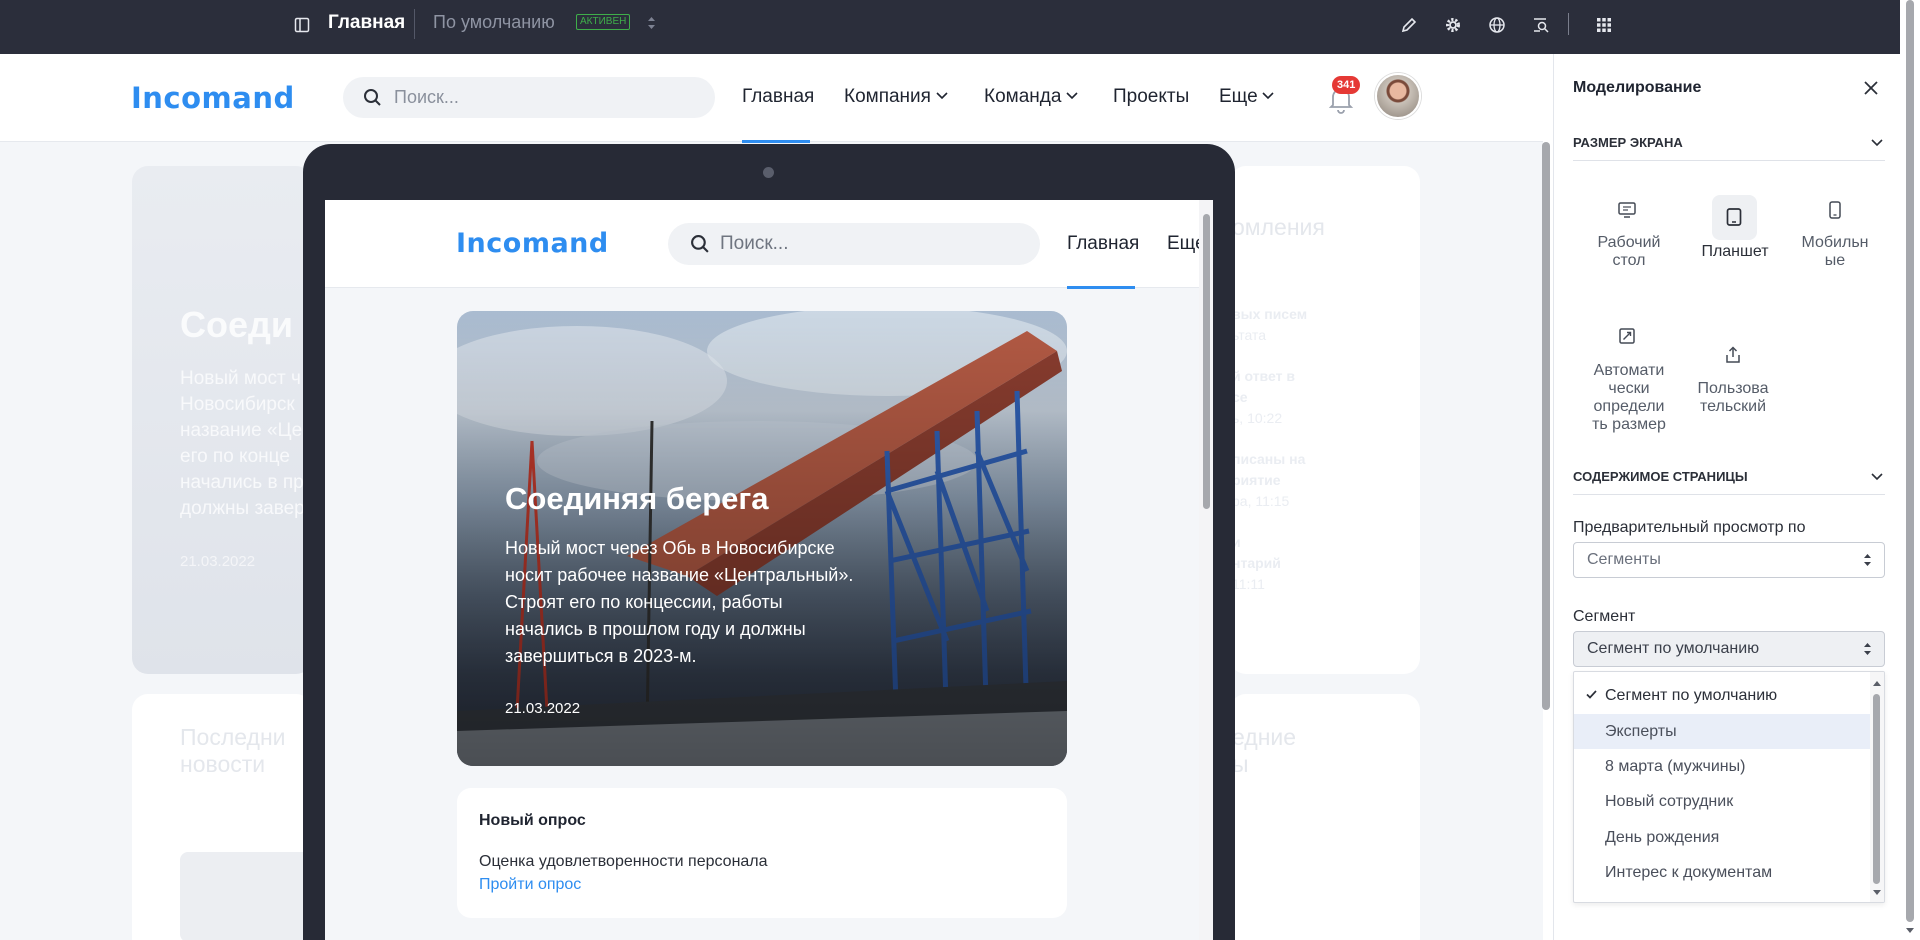 The width and height of the screenshot is (1920, 940). Describe the element at coordinates (223, 764) in the screenshot. I see `bg-latest-news-line2: новости` at that location.